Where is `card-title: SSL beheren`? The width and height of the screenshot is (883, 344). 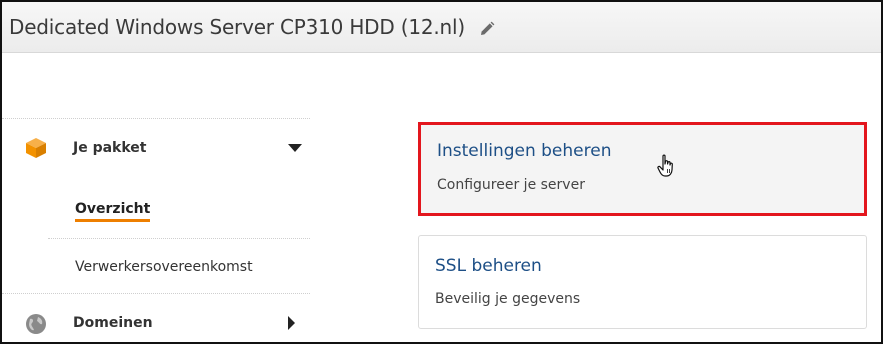 card-title: SSL beheren is located at coordinates (488, 266).